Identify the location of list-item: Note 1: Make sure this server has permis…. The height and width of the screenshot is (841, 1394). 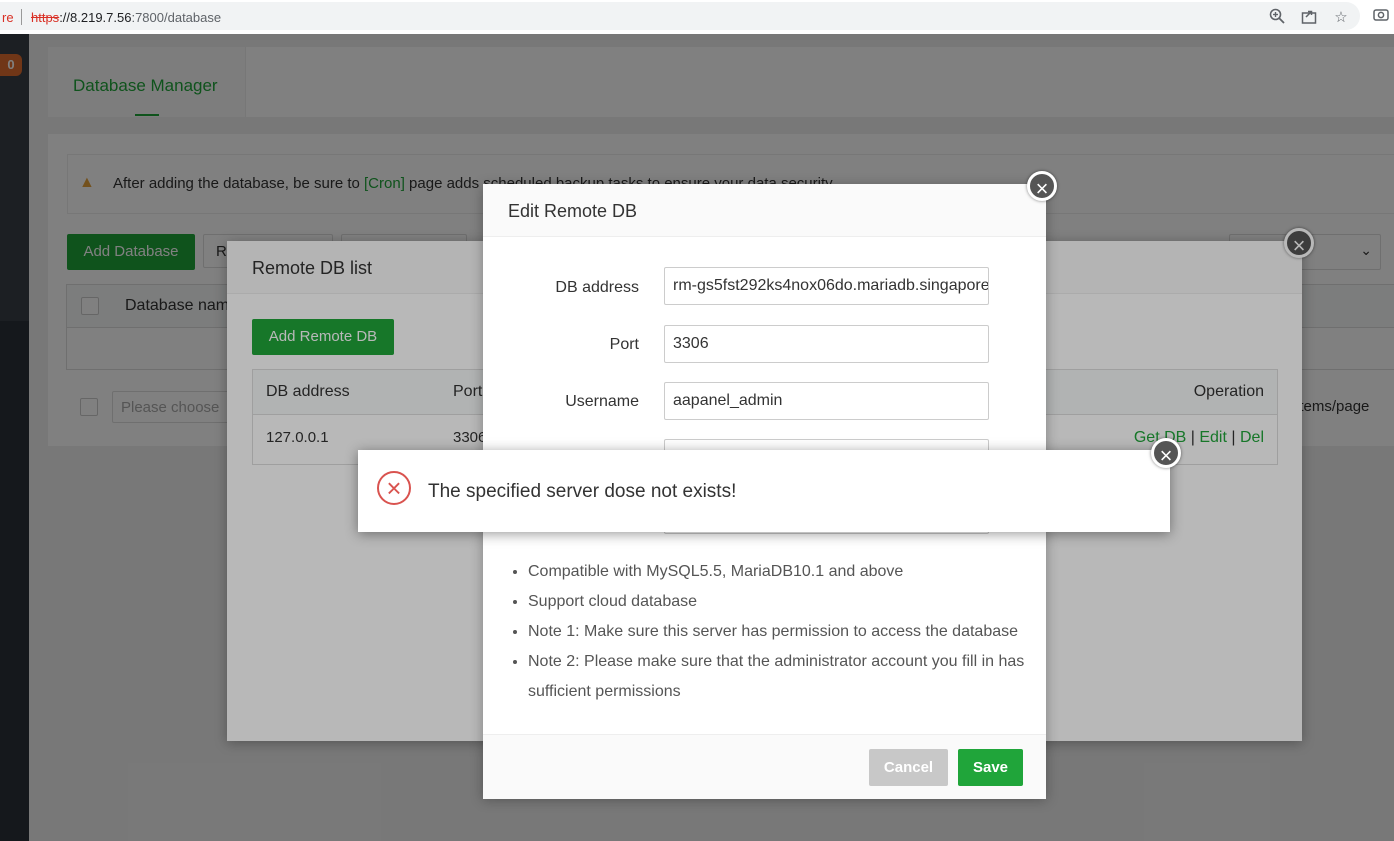
(778, 632).